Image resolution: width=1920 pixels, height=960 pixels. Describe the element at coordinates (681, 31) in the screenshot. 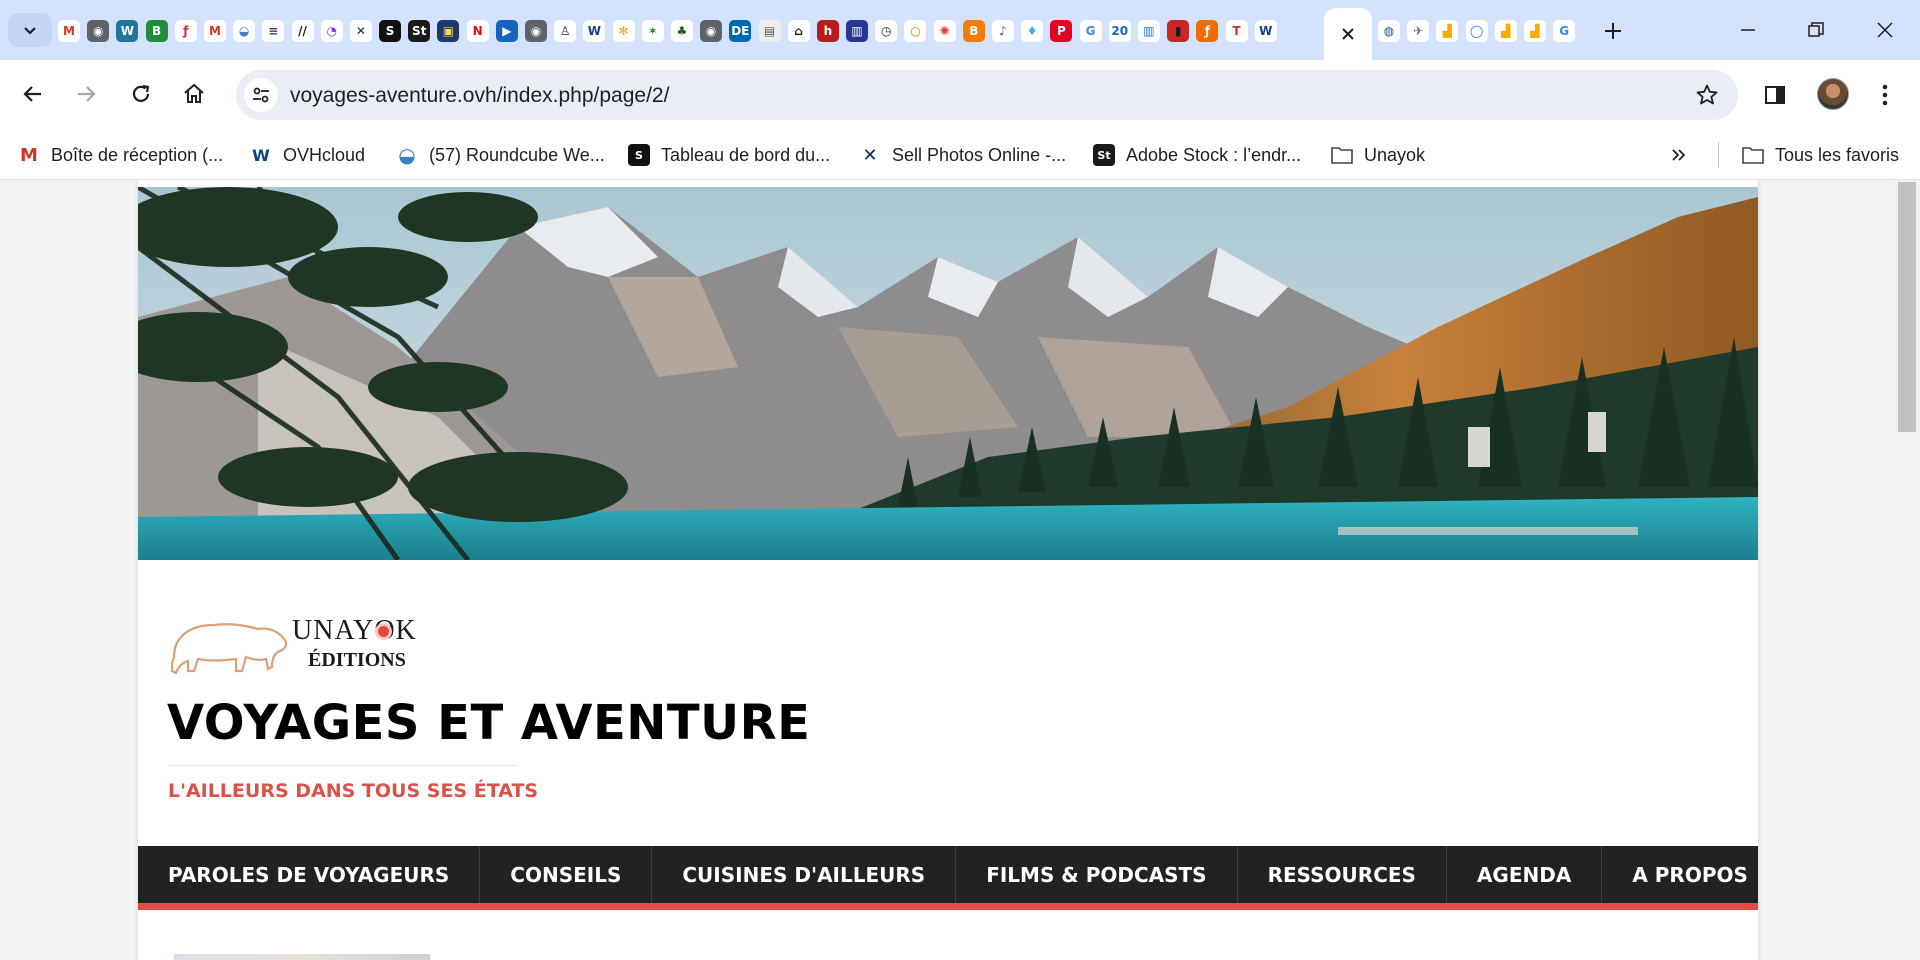

I see `tree-icon: ♣` at that location.